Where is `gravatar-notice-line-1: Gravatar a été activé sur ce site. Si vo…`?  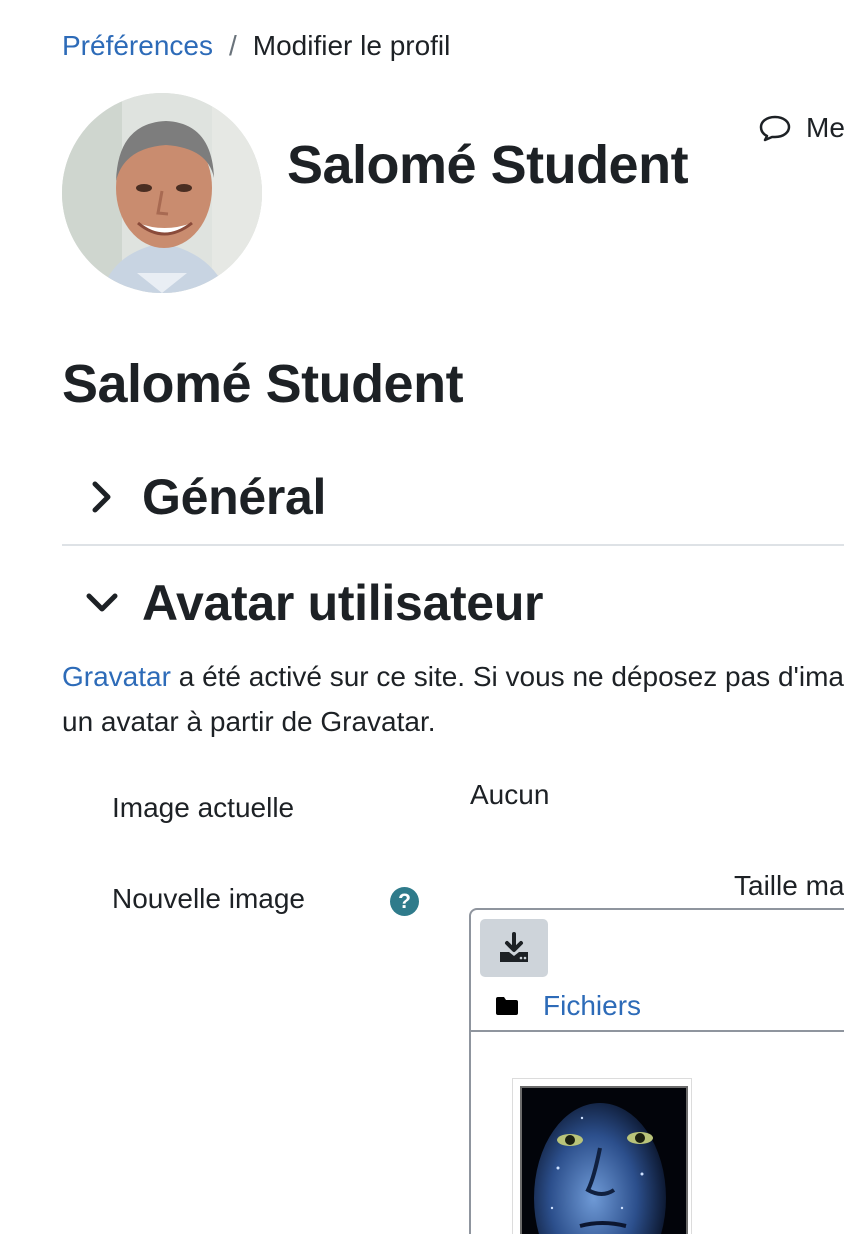 gravatar-notice-line-1: Gravatar a été activé sur ce site. Si vo… is located at coordinates (453, 676).